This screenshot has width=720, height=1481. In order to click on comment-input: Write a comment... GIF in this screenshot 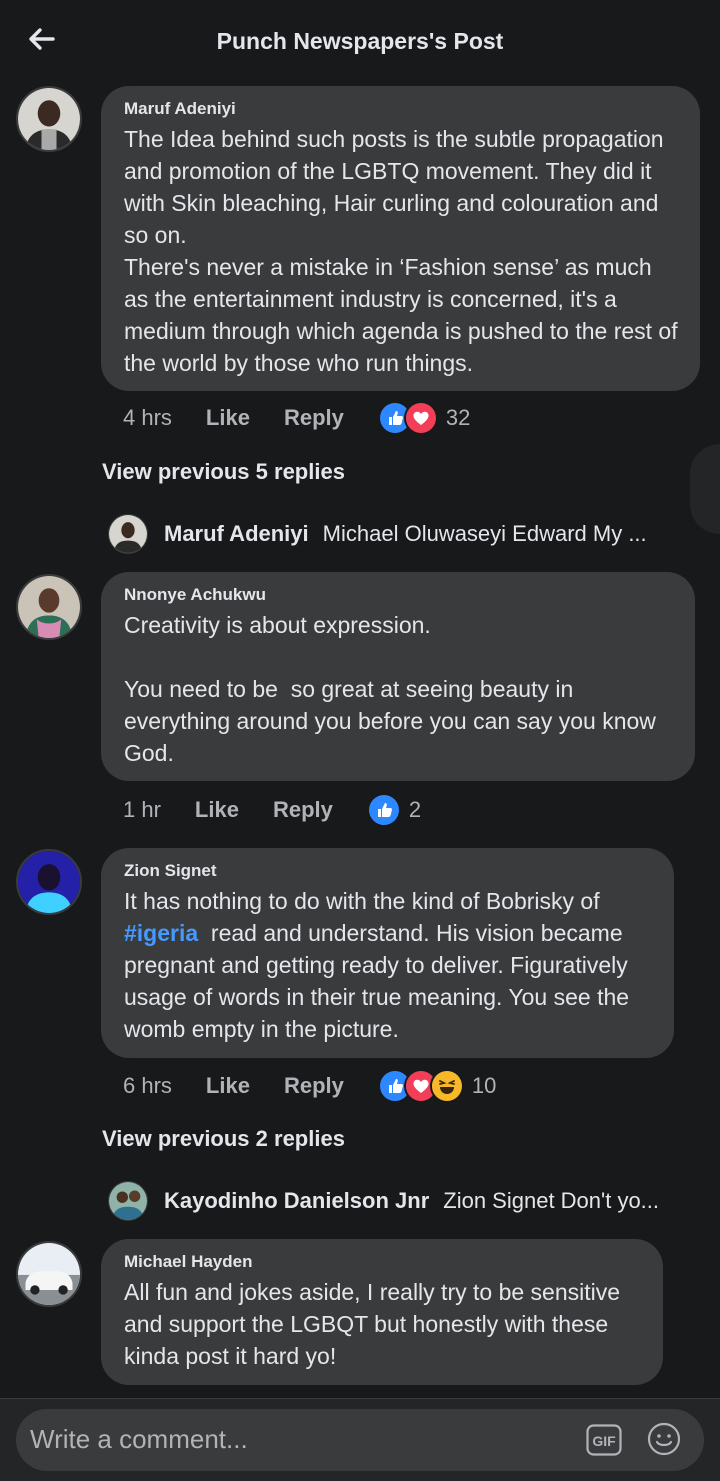, I will do `click(360, 1440)`.